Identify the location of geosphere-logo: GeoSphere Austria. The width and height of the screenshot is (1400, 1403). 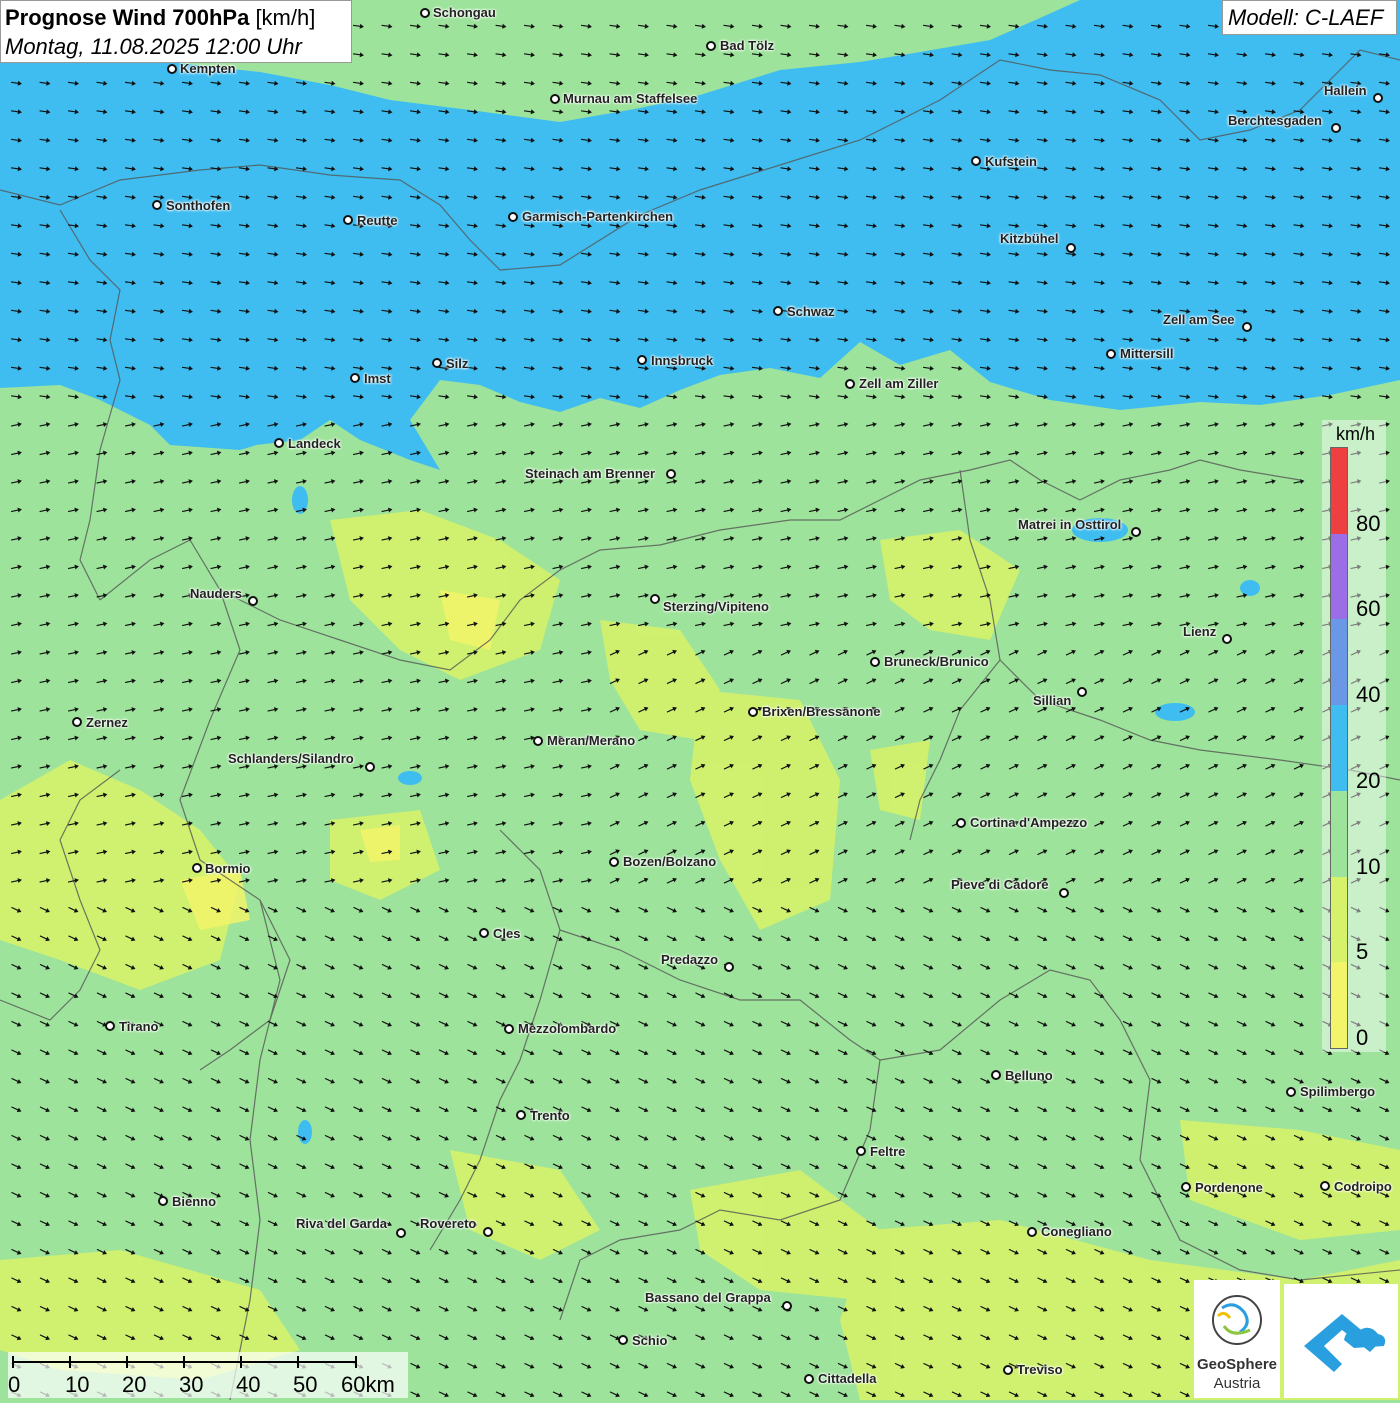
(1237, 1339).